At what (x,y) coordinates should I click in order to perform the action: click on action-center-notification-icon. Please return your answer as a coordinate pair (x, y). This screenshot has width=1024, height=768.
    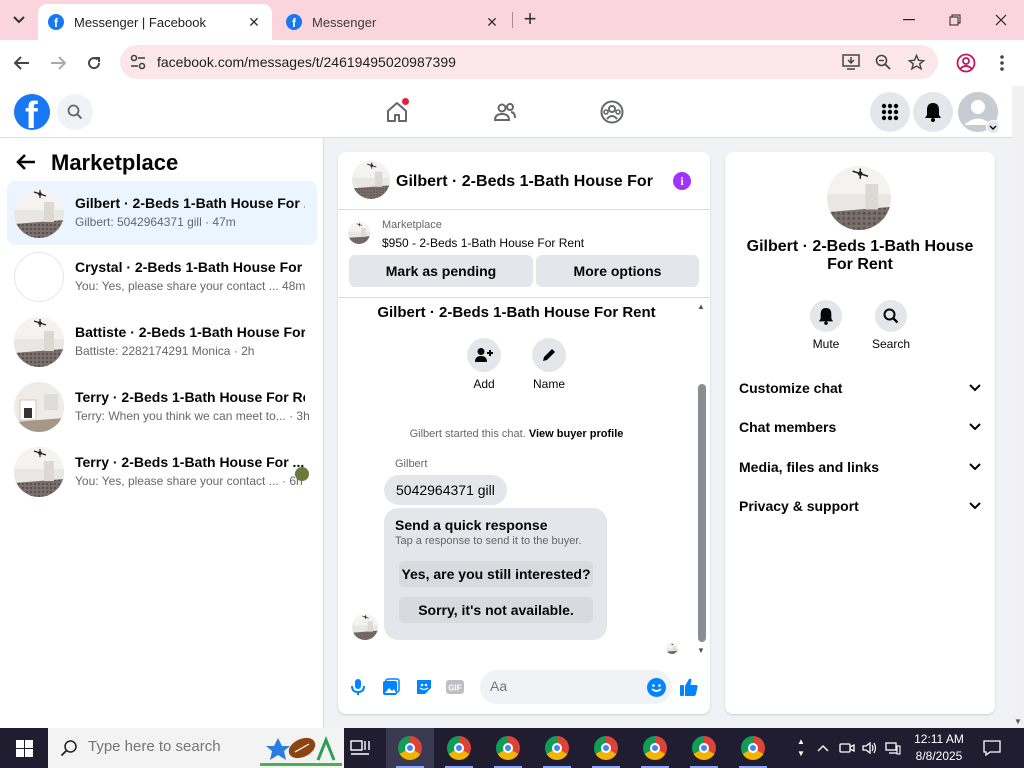
    Looking at the image, I should click on (992, 748).